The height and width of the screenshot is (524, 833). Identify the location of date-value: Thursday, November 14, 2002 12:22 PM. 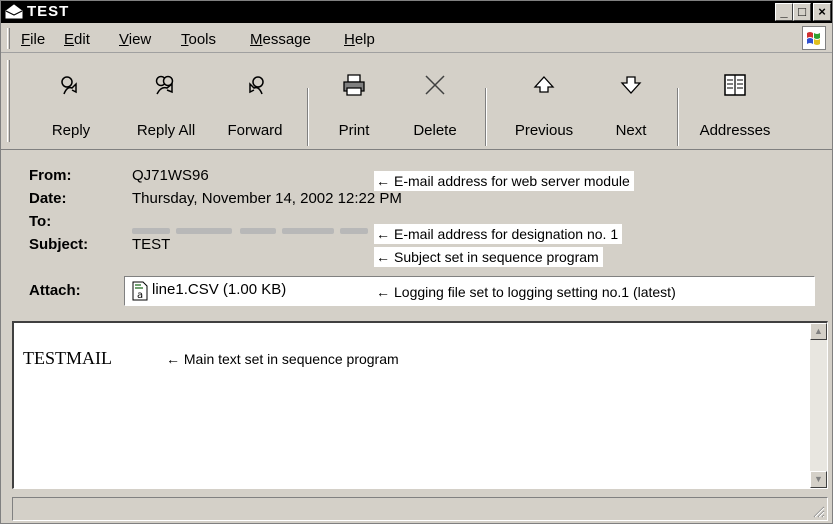
(267, 198).